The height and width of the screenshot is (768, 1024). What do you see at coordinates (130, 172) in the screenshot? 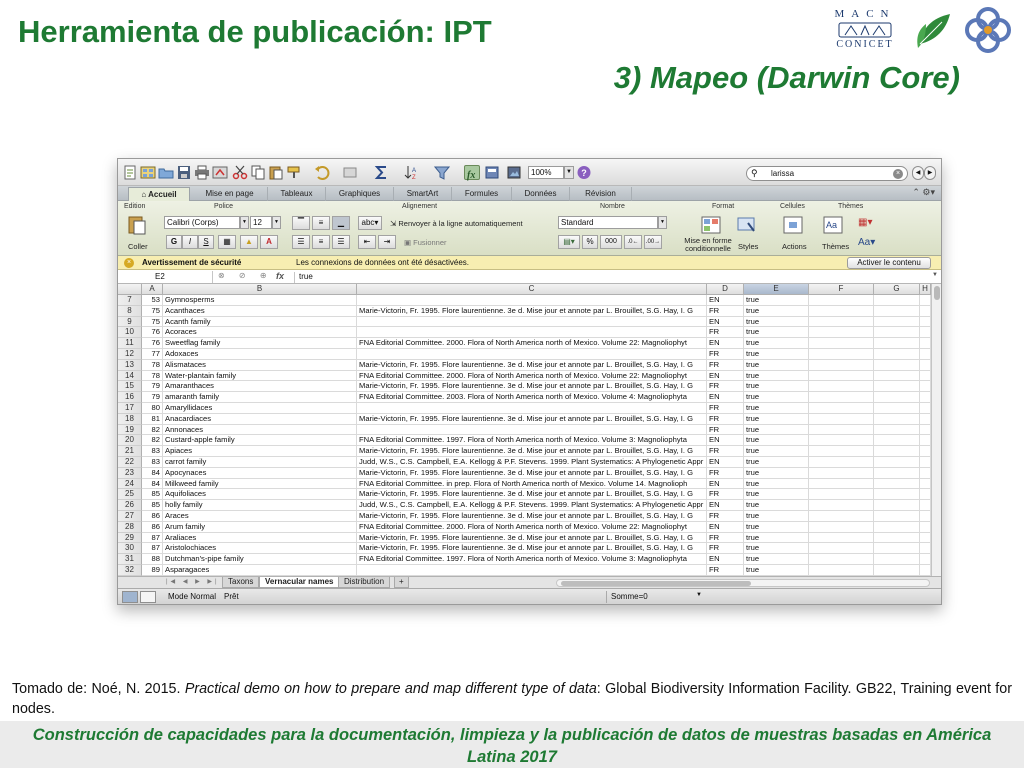
I see `new-document-icon` at bounding box center [130, 172].